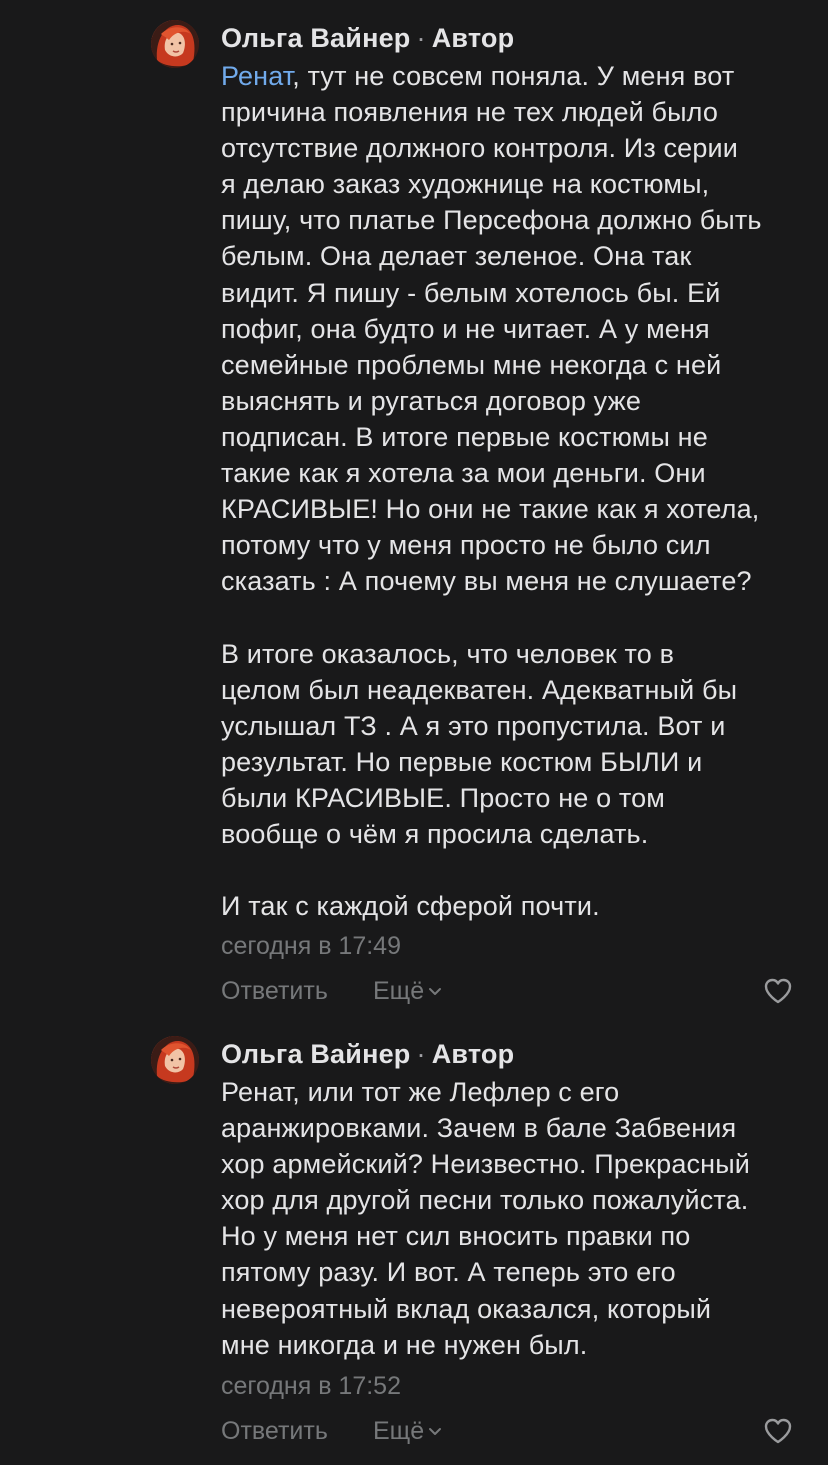 This screenshot has width=828, height=1465. Describe the element at coordinates (431, 400) in the screenshot. I see `comment-line: выяснять и ругаться договор уже` at that location.